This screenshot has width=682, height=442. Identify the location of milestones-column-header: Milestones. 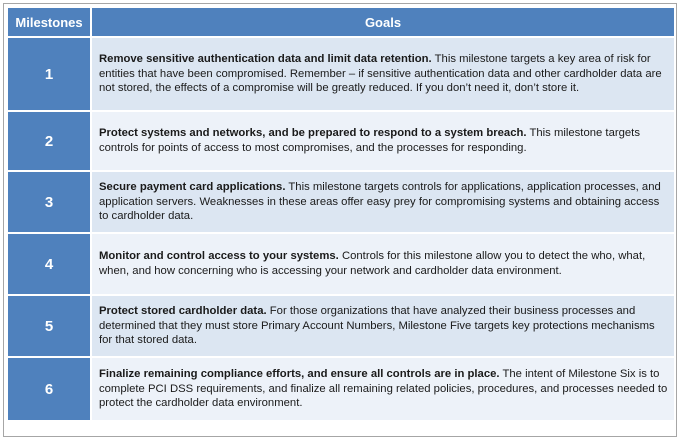
(49, 22).